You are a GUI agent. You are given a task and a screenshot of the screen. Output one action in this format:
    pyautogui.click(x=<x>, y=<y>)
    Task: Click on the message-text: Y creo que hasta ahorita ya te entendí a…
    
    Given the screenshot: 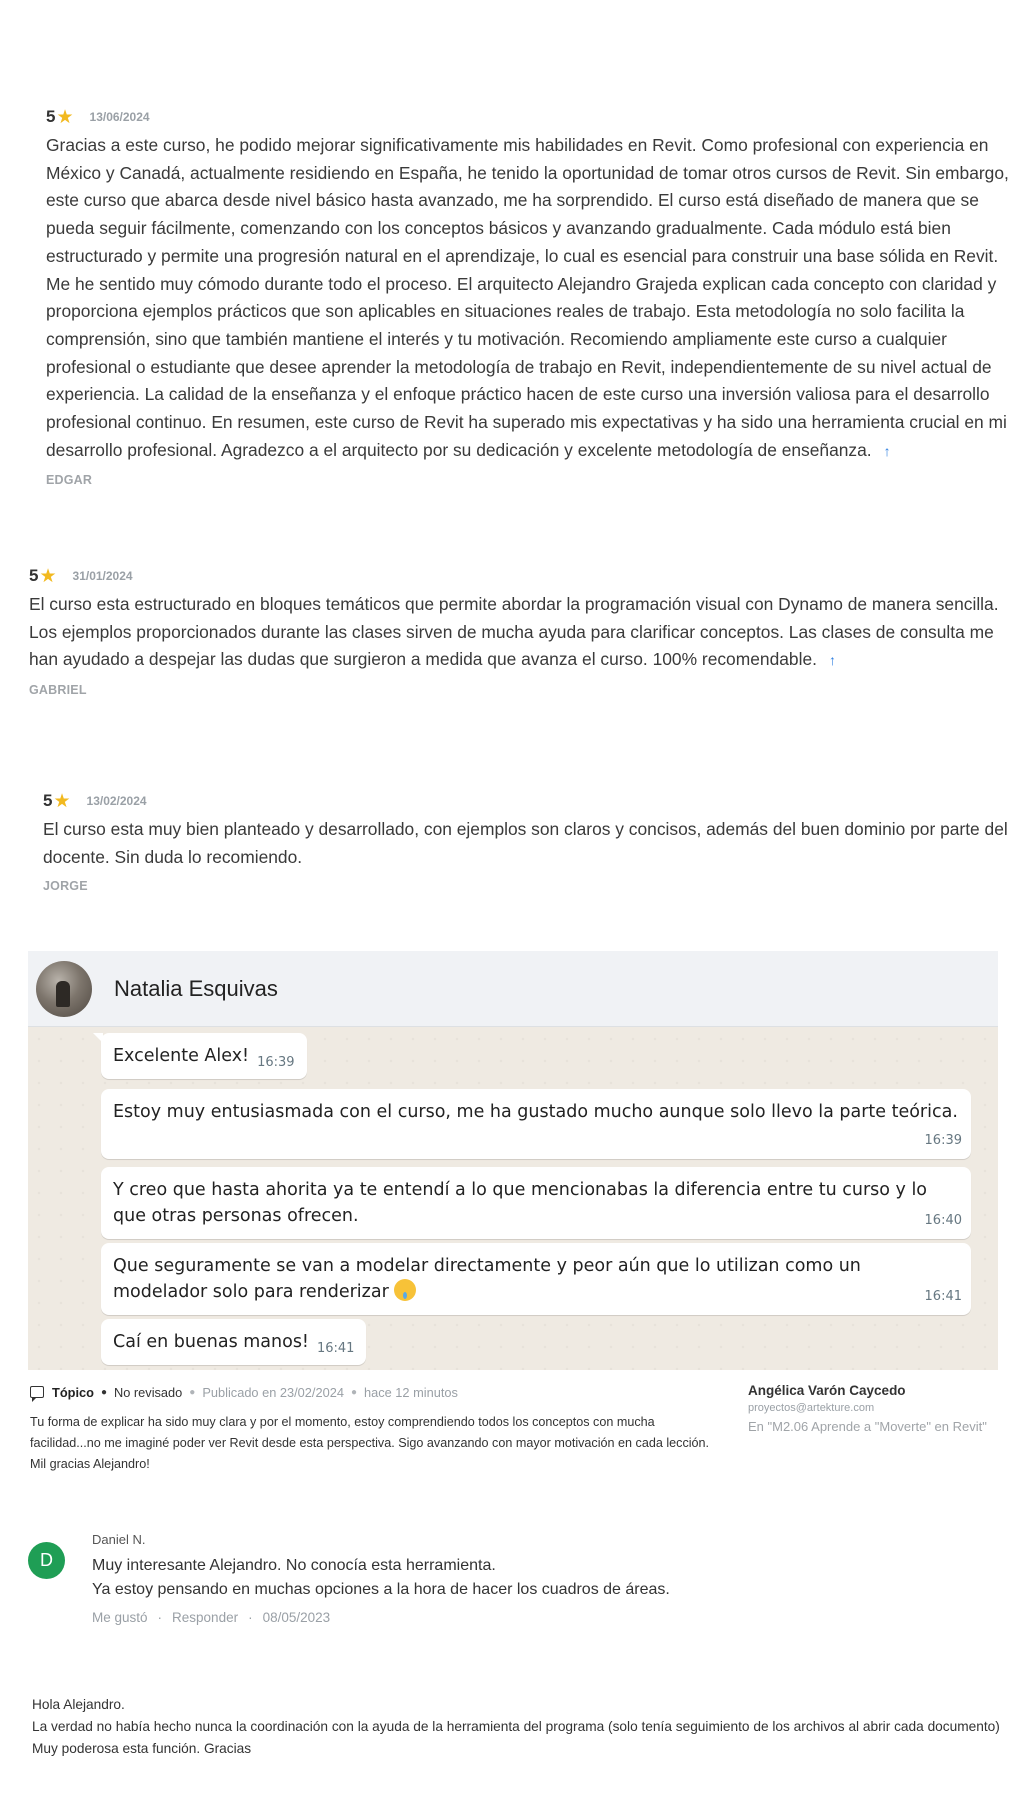 What is the action you would take?
    pyautogui.click(x=520, y=1203)
    